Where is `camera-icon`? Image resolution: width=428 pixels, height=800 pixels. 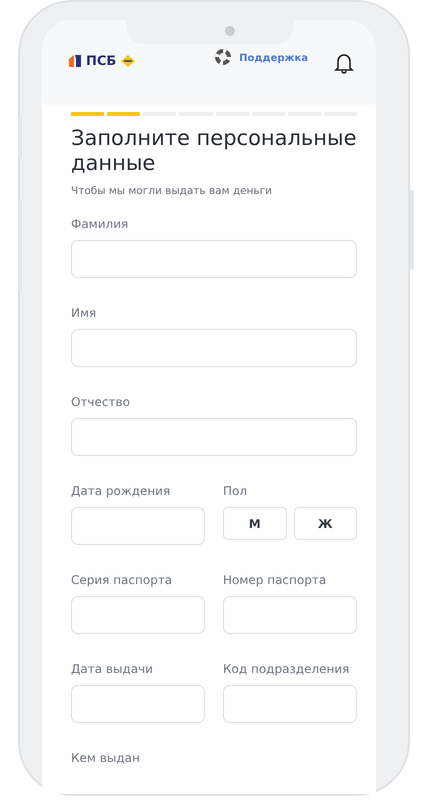
camera-icon is located at coordinates (230, 31).